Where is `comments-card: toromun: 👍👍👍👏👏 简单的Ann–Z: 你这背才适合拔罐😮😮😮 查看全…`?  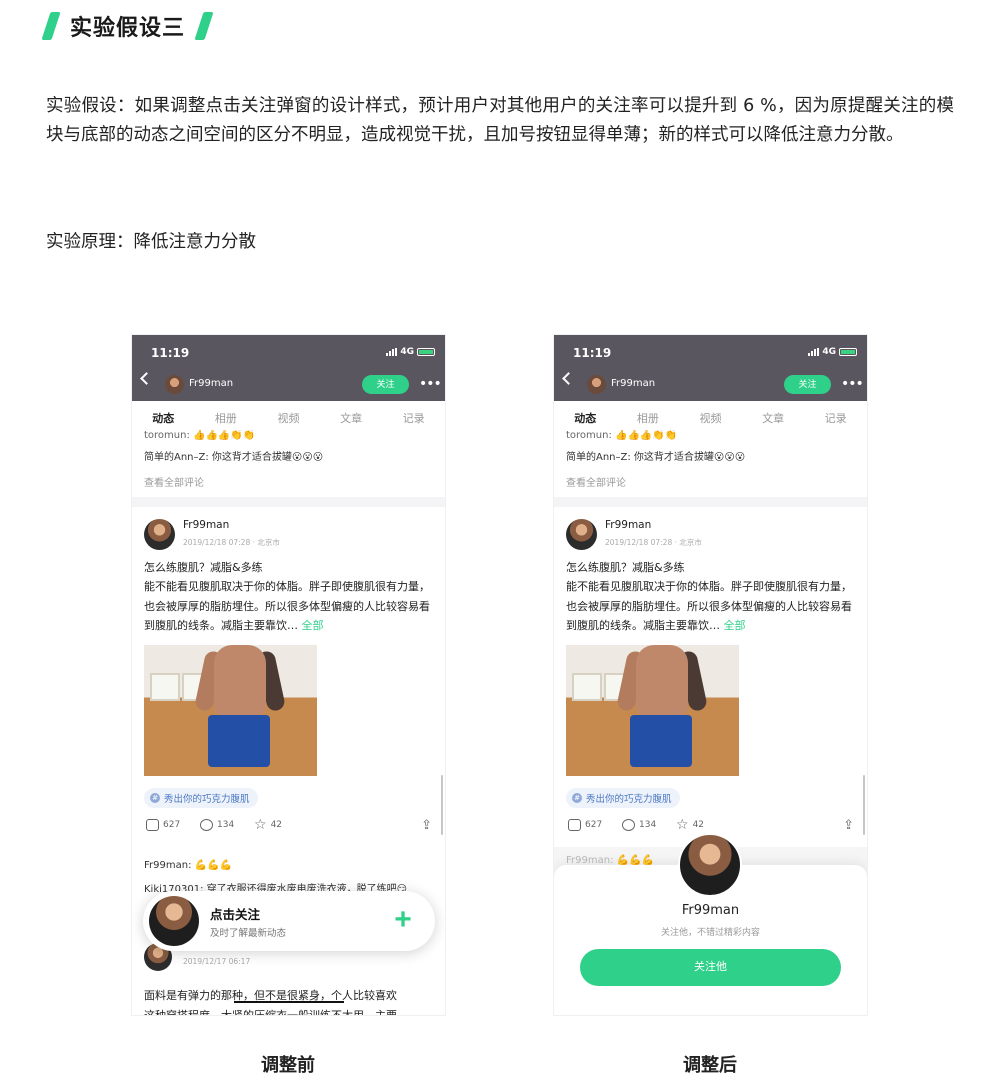 comments-card: toromun: 👍👍👍👏👏 简单的Ann–Z: 你这背才适合拔罐😮😮😮 查看全… is located at coordinates (288, 463).